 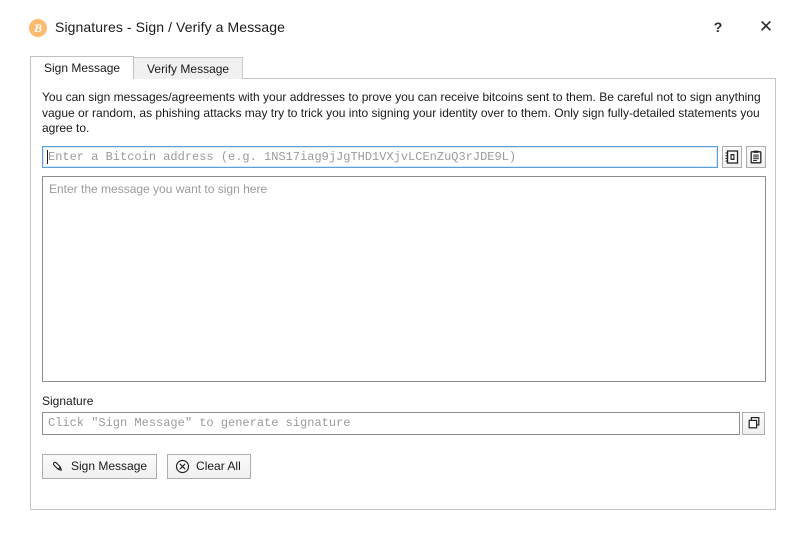 What do you see at coordinates (218, 466) in the screenshot?
I see `clear-all-button-label: Clear All` at bounding box center [218, 466].